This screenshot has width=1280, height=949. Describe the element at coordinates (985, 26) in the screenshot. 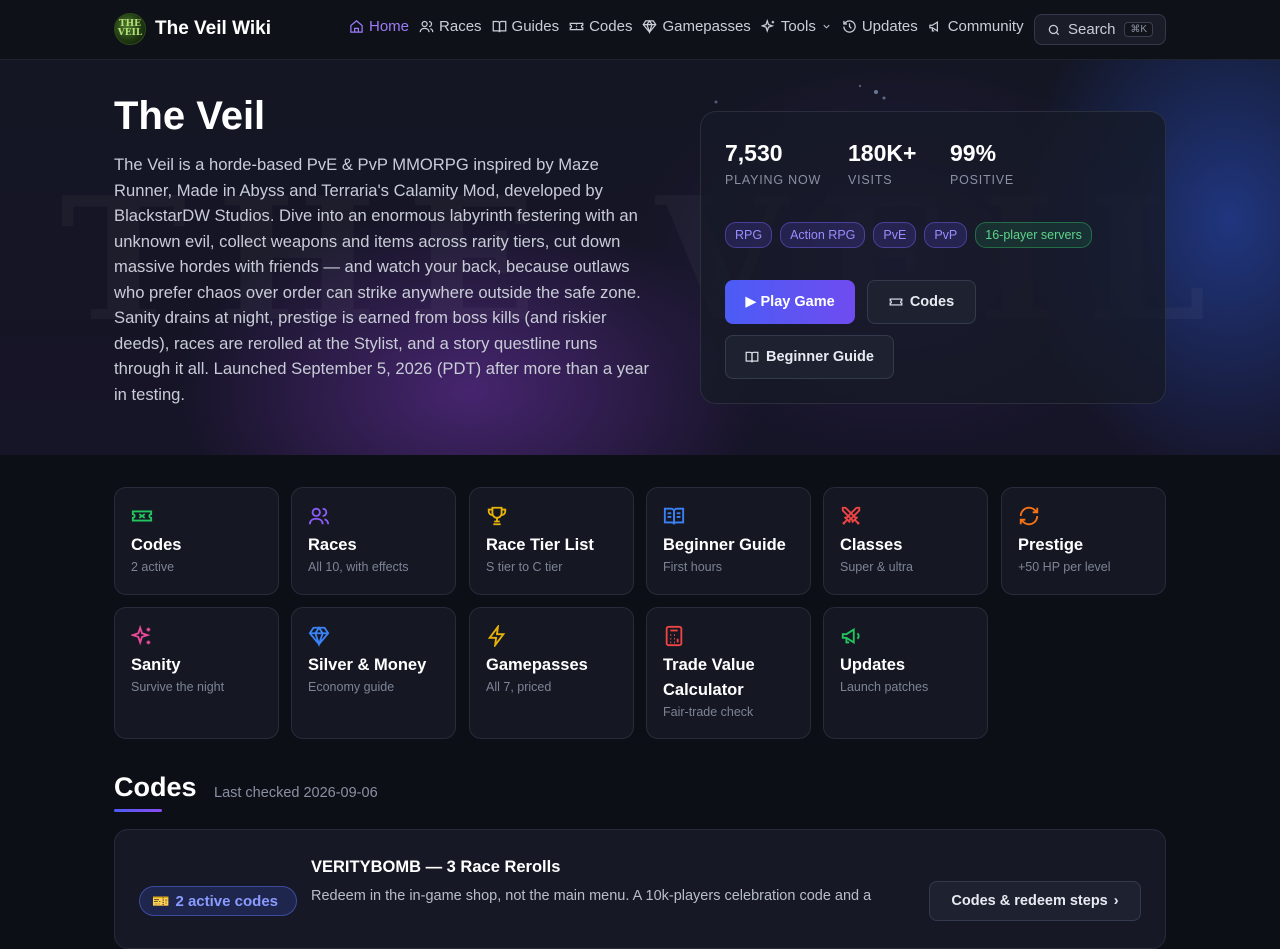

I see `nav-link-label: Community` at that location.